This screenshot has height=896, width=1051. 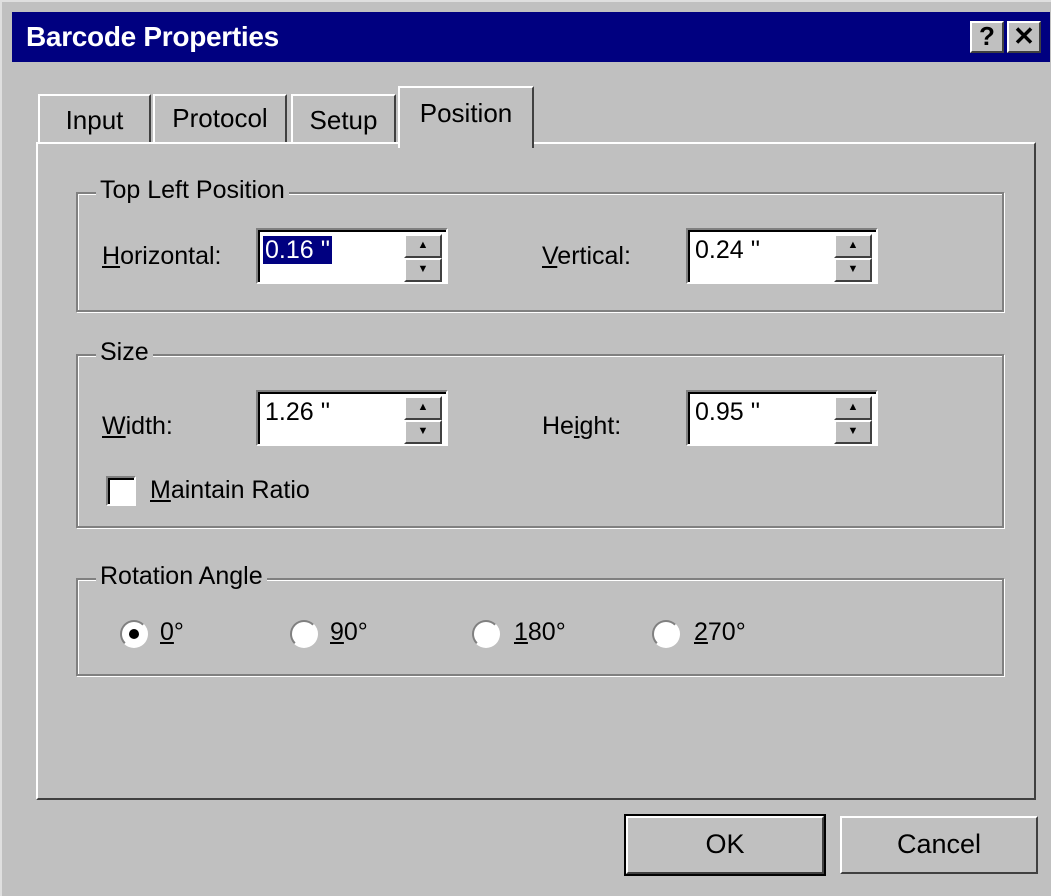 What do you see at coordinates (152, 36) in the screenshot?
I see `window-title: Barcode Properties` at bounding box center [152, 36].